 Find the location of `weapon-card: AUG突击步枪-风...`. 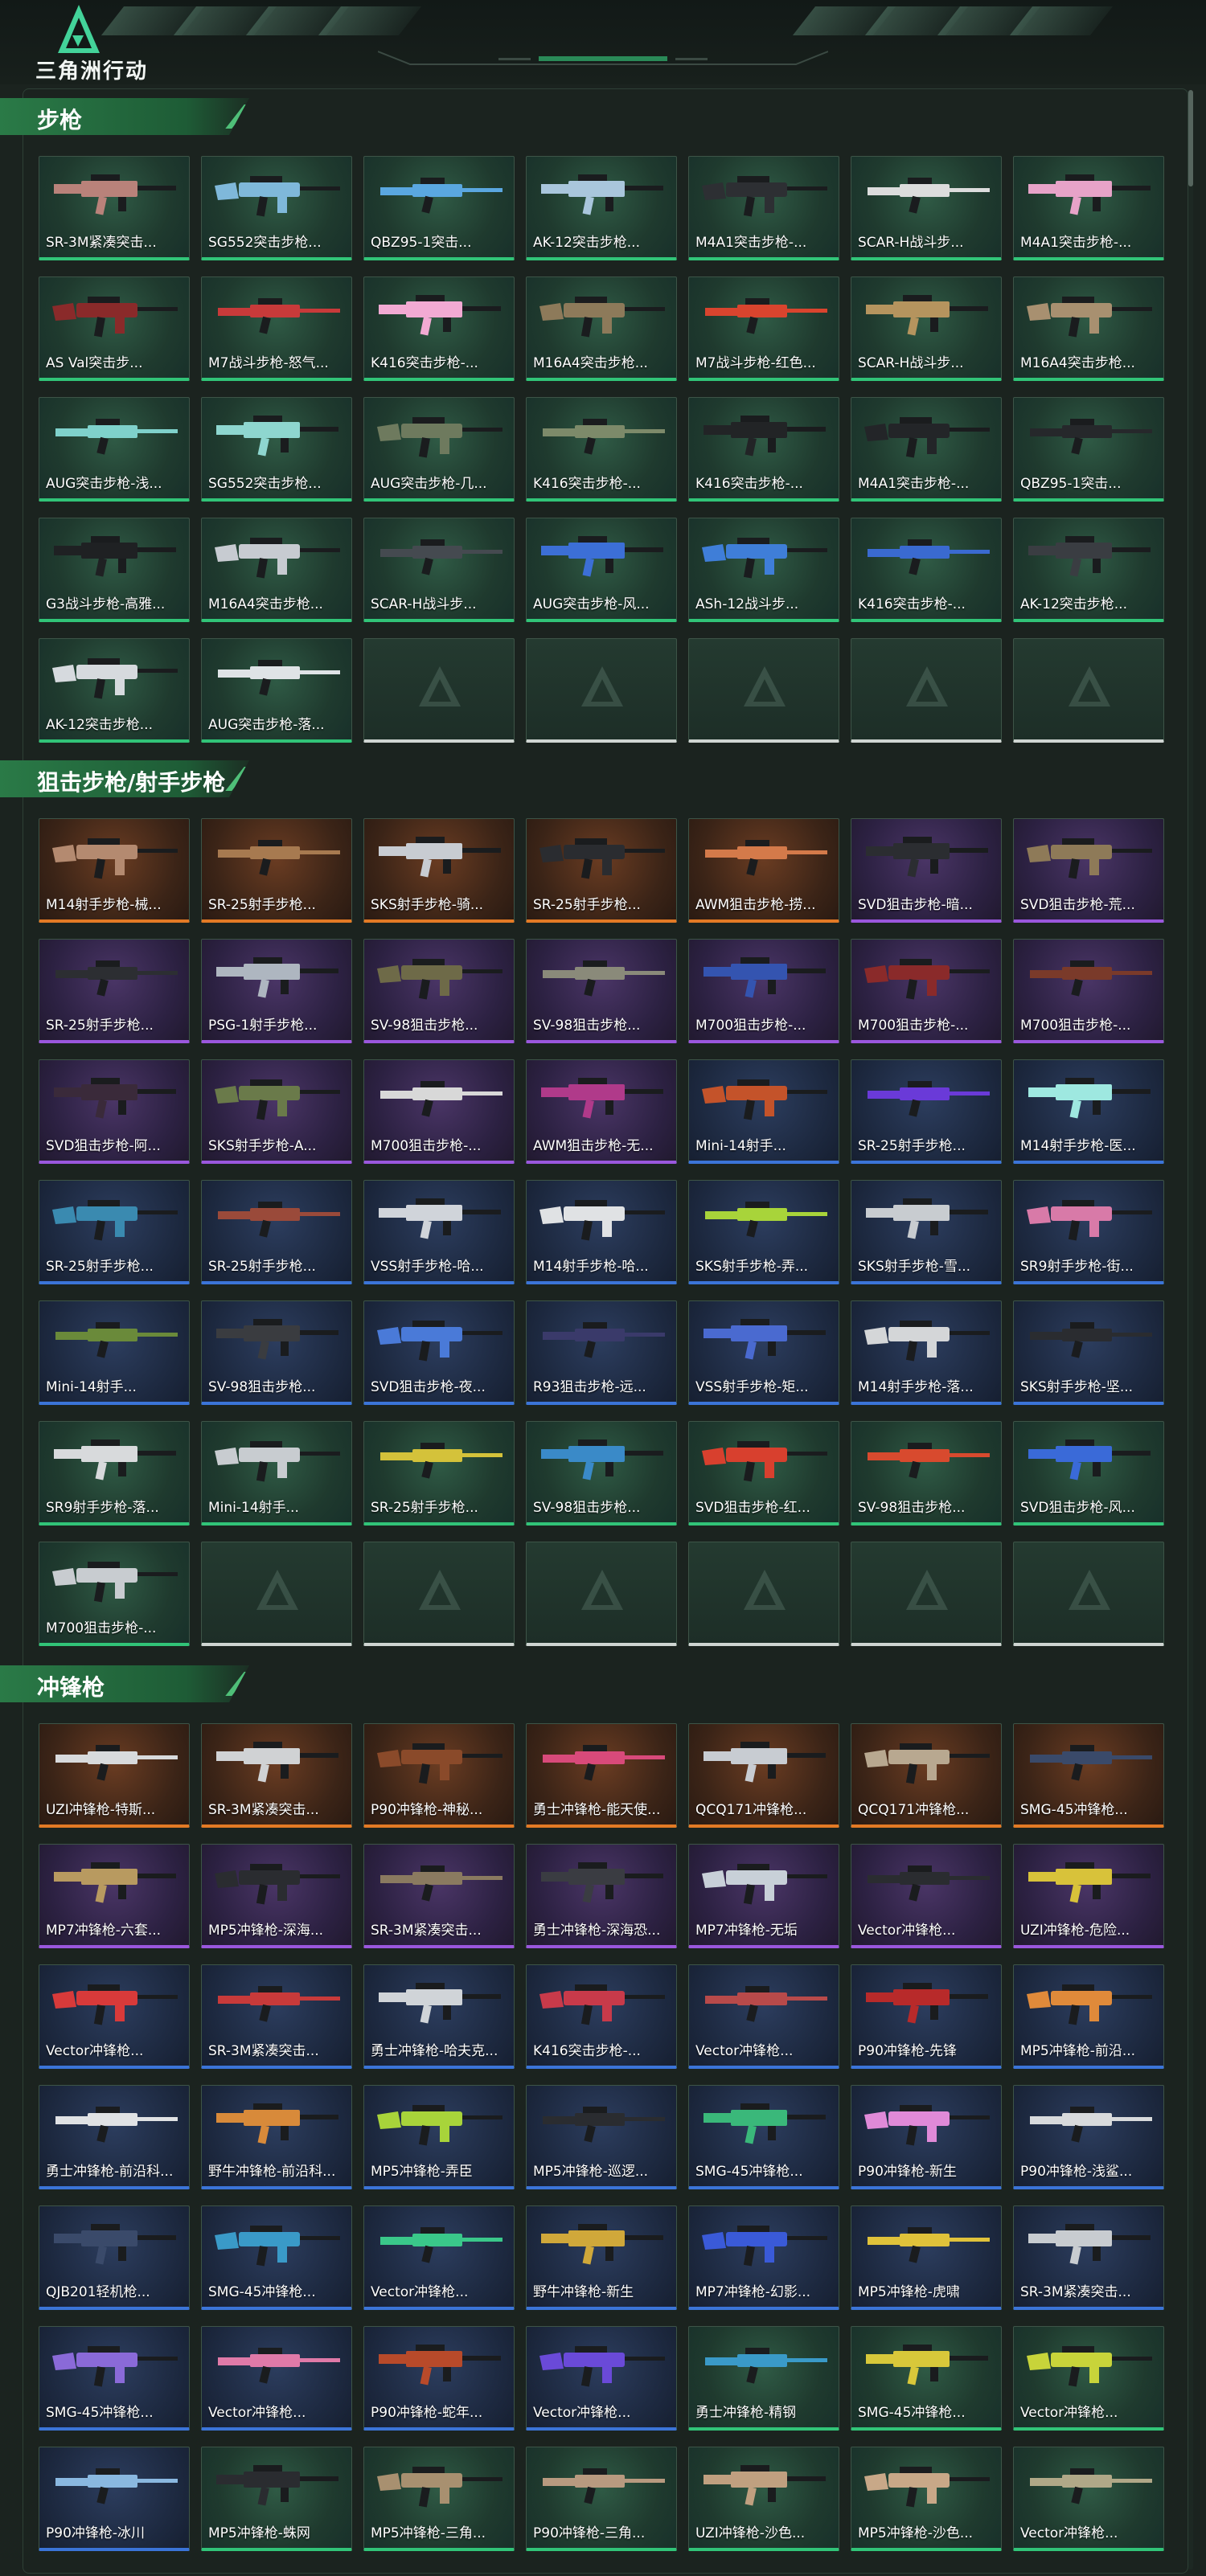

weapon-card: AUG突击步枪-风... is located at coordinates (601, 570).